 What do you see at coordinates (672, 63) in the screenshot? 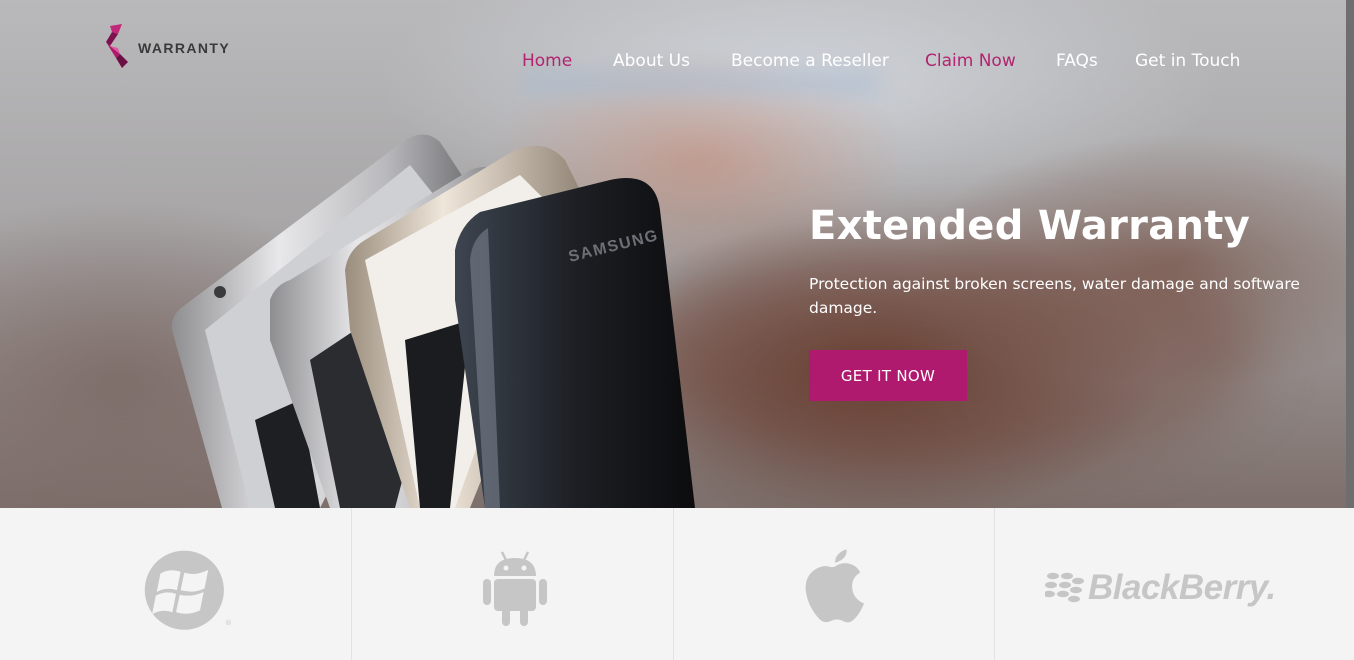
I see `nav-about-us: About Us` at bounding box center [672, 63].